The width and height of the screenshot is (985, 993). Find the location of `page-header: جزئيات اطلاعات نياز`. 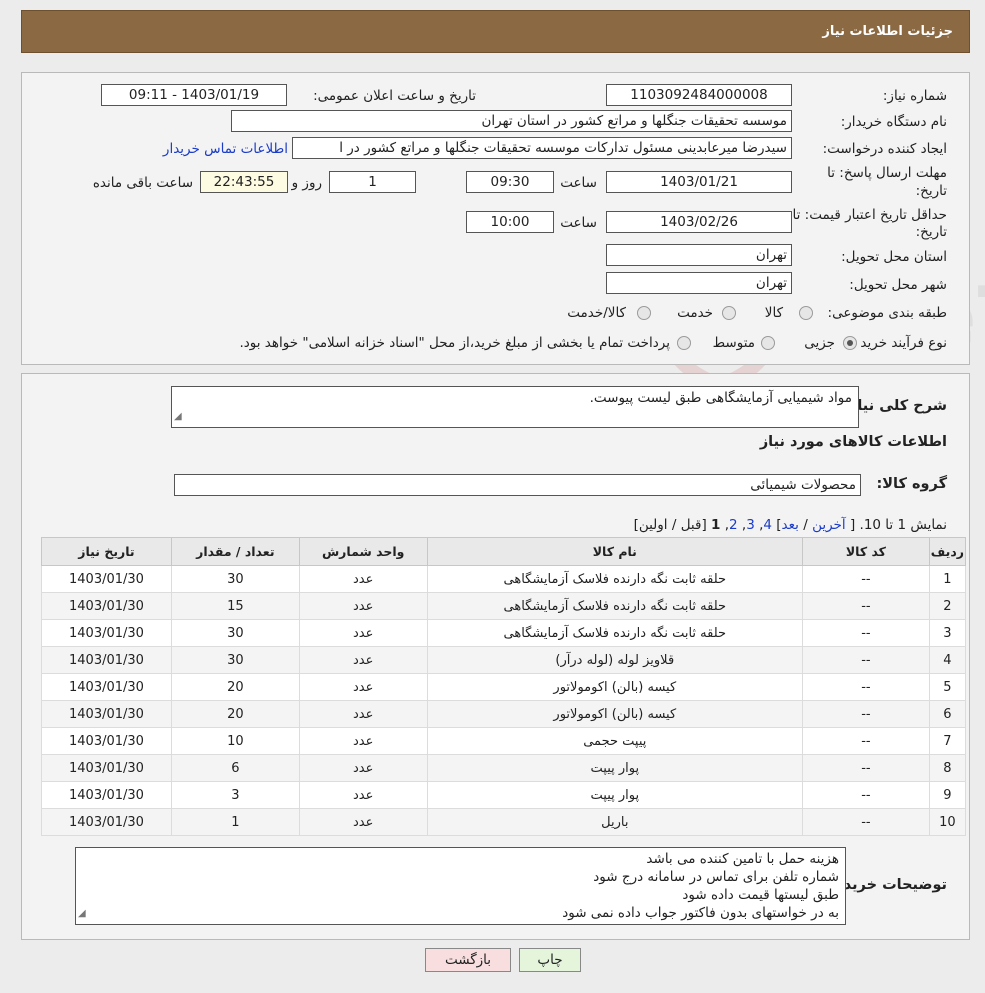

page-header: جزئيات اطلاعات نياز is located at coordinates (495, 31).